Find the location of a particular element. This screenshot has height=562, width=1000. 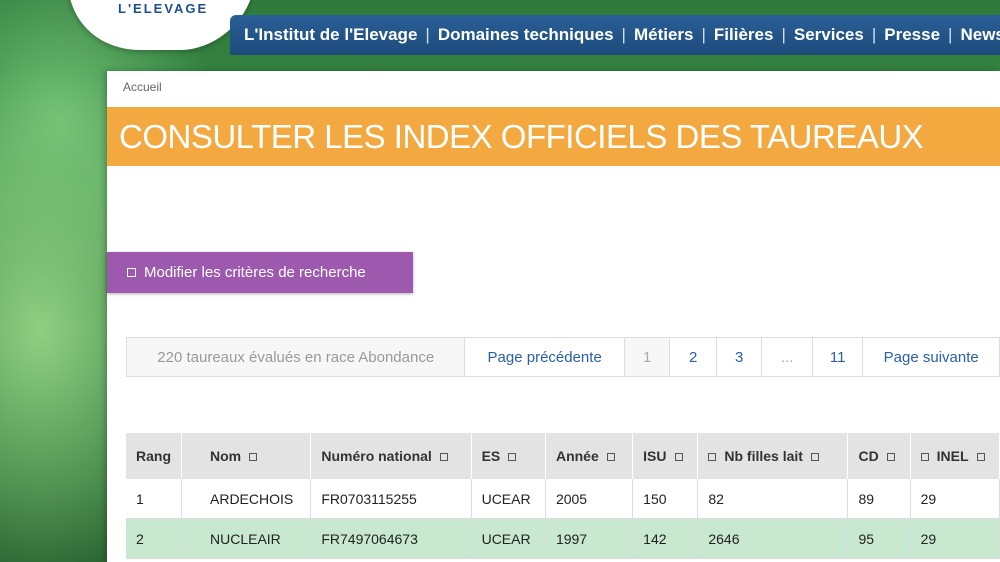

cell-nb-filles: 82 is located at coordinates (773, 499).